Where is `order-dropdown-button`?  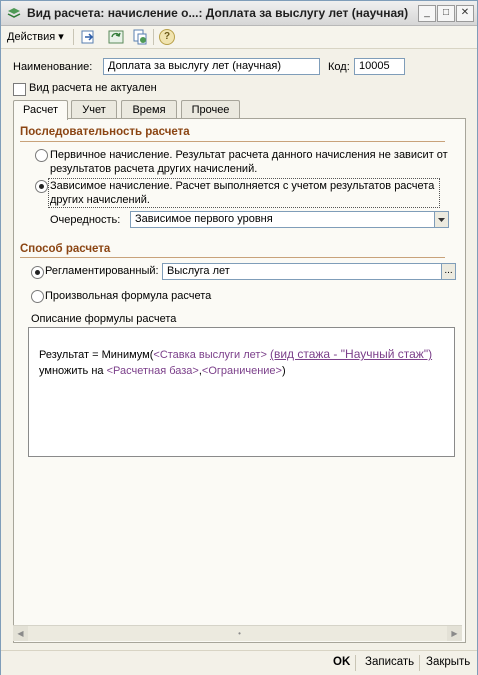 order-dropdown-button is located at coordinates (441, 219).